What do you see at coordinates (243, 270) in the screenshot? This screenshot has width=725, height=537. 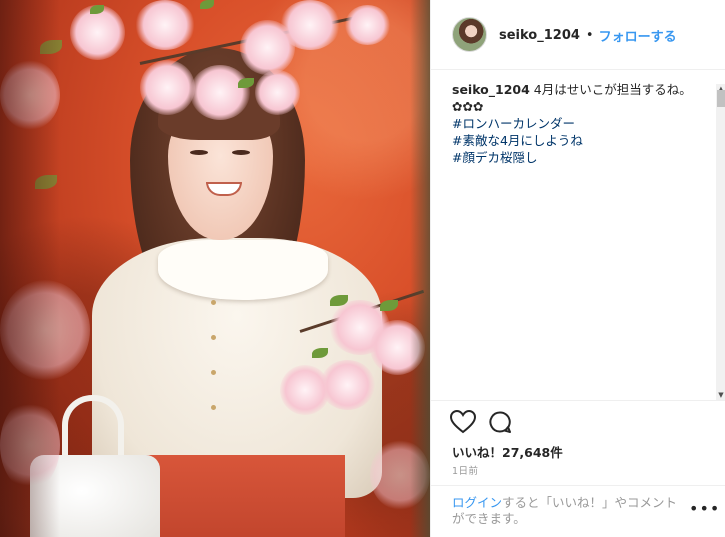 I see `blouse-collar` at bounding box center [243, 270].